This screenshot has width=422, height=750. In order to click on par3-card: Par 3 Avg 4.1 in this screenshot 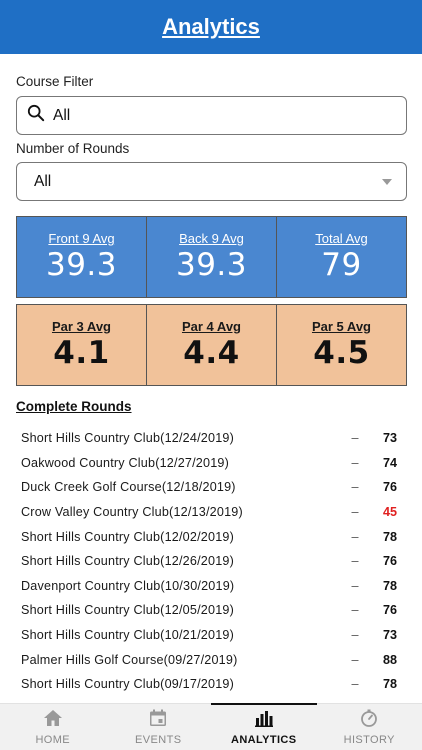, I will do `click(81, 345)`.